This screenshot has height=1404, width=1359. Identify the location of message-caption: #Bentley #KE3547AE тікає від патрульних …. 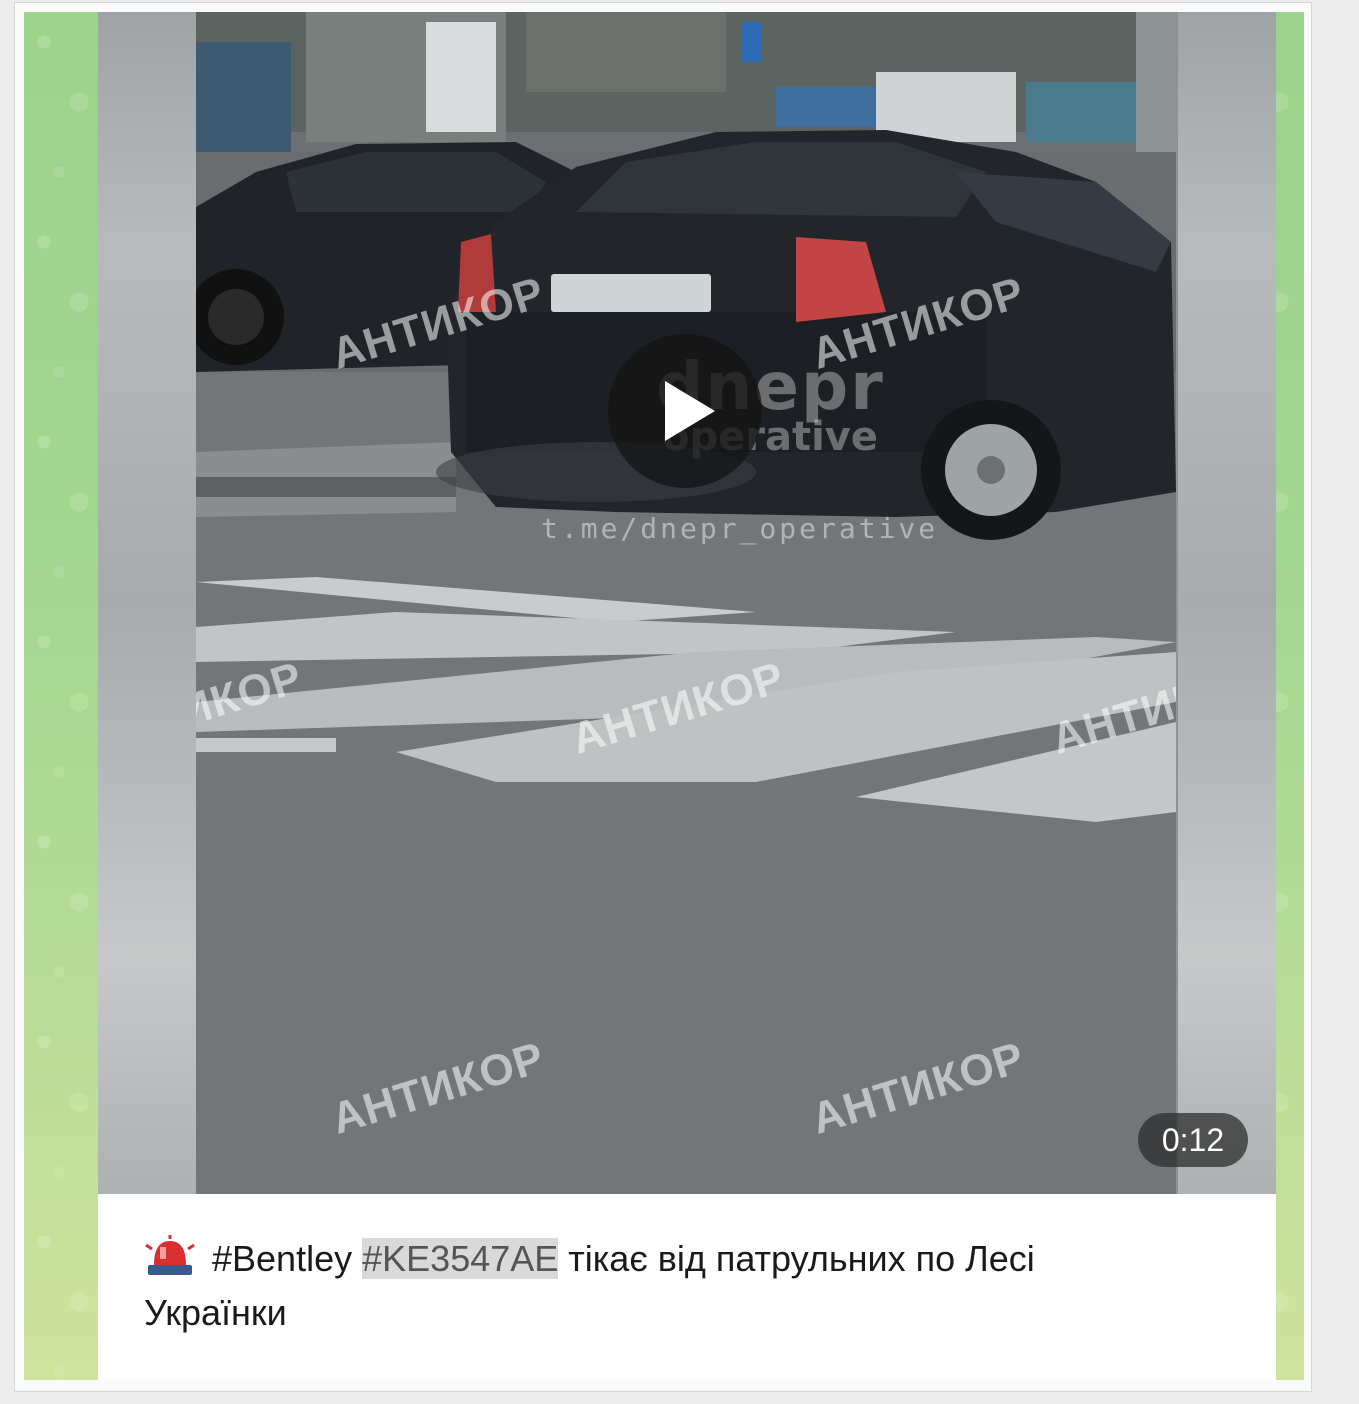
(694, 1286).